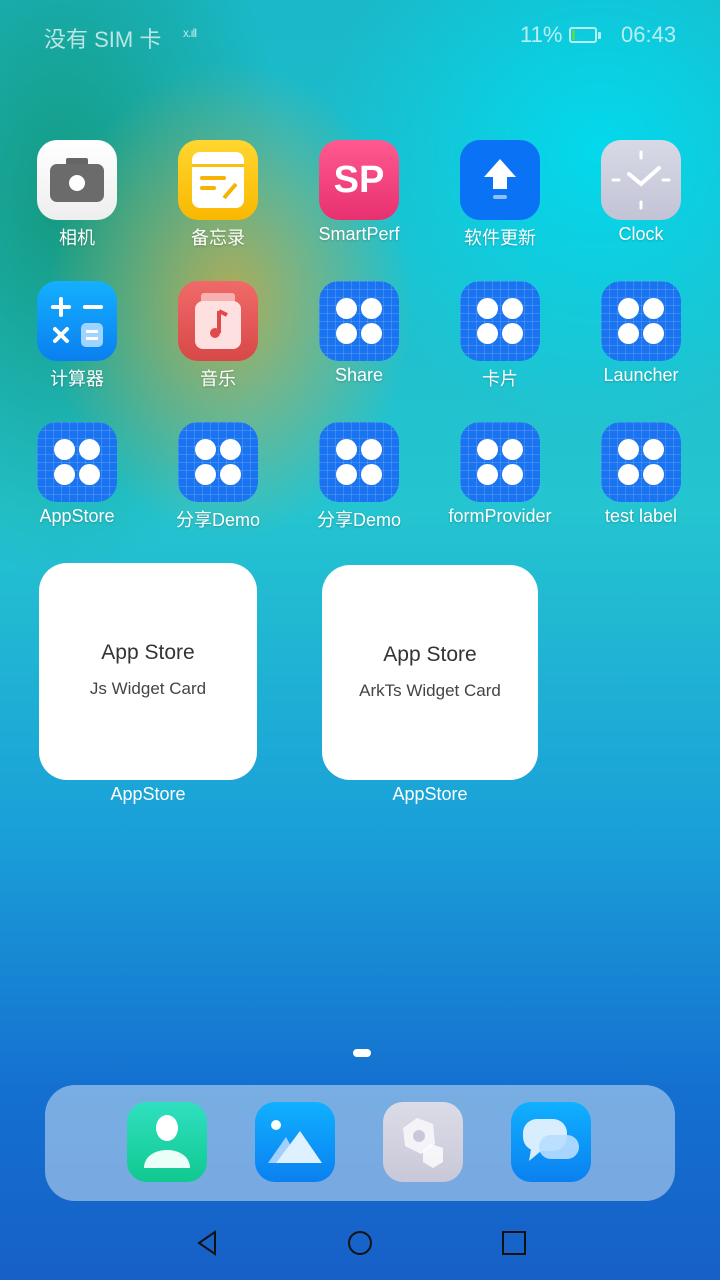 The height and width of the screenshot is (1280, 720). I want to click on gallery-icon, so click(295, 1142).